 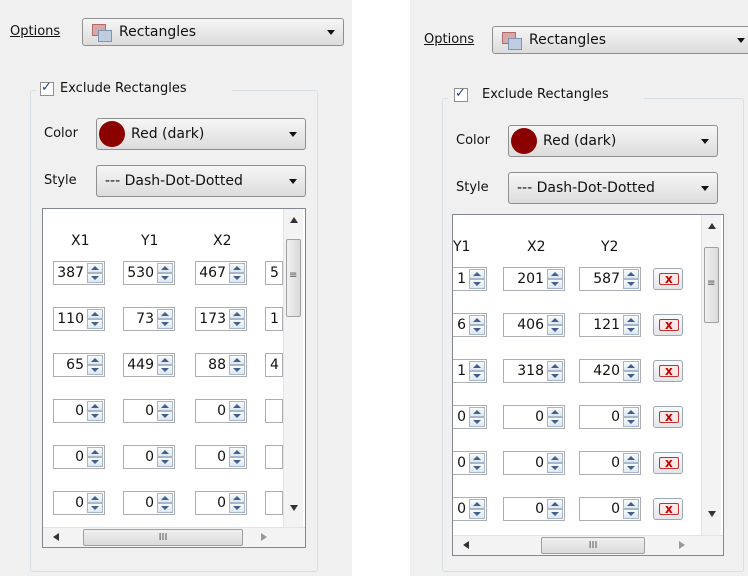 What do you see at coordinates (610, 371) in the screenshot?
I see `number-spinbox: 420` at bounding box center [610, 371].